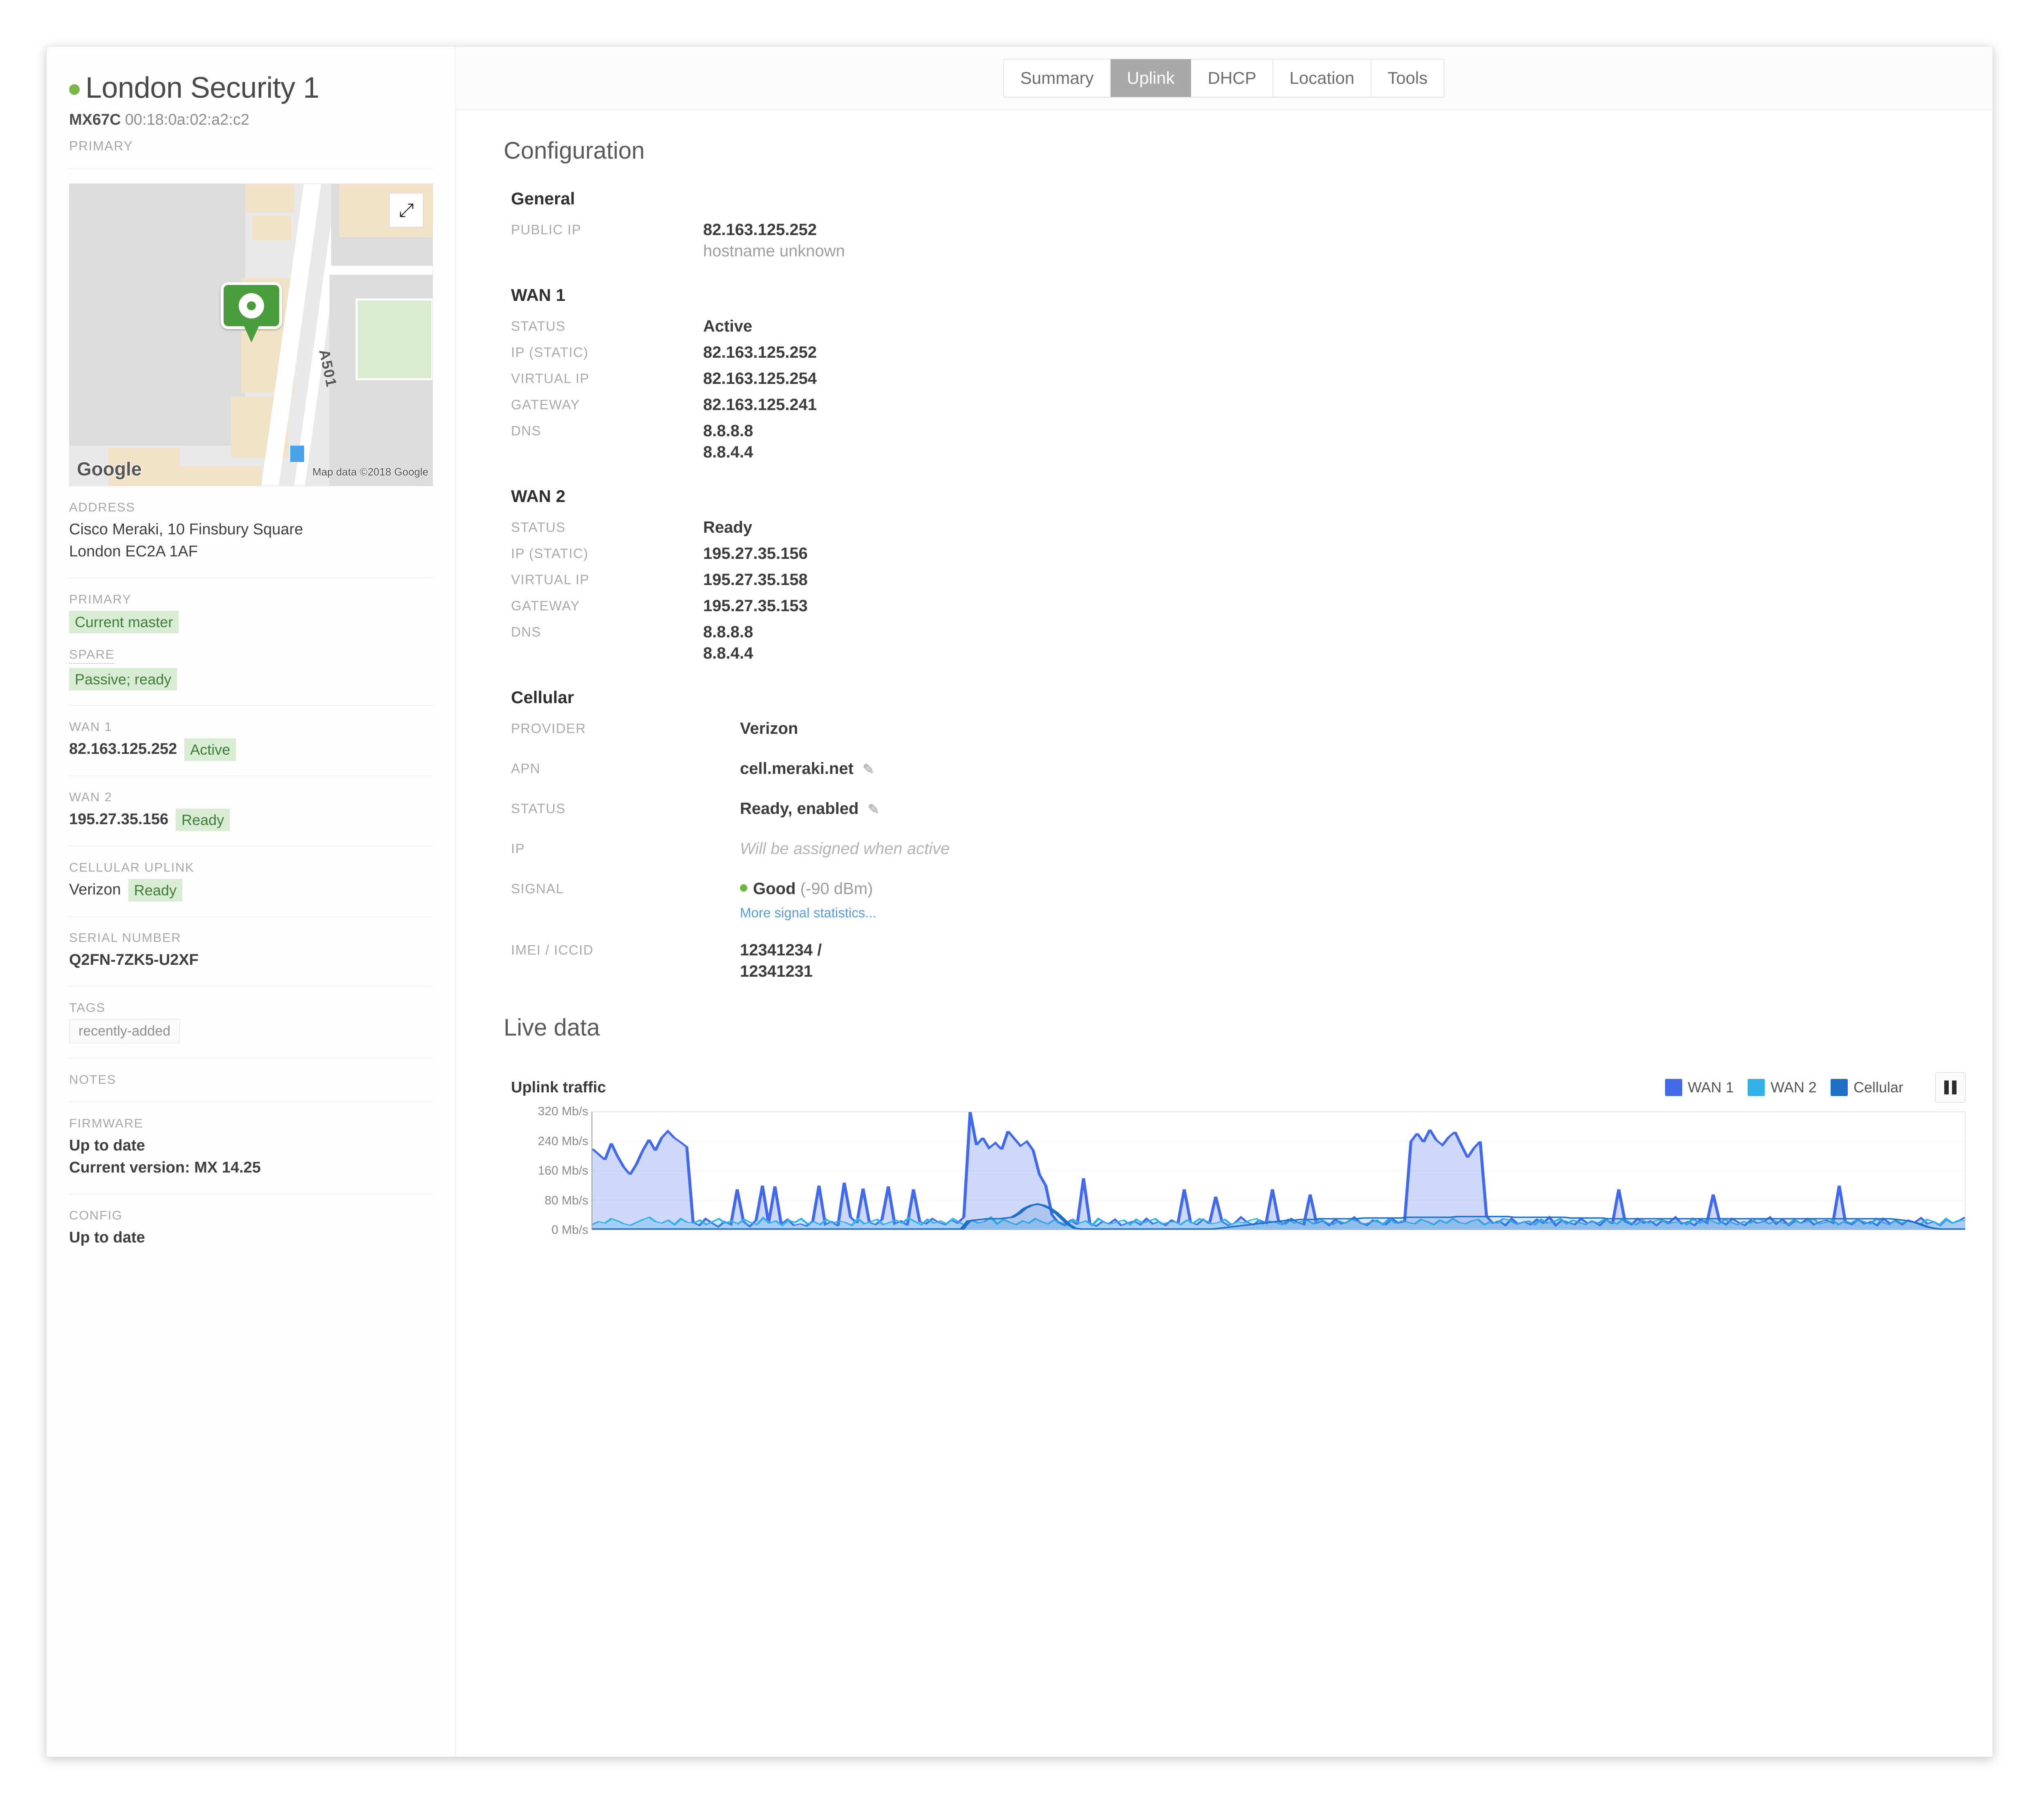 This screenshot has height=1798, width=2044. Describe the element at coordinates (380, 270) in the screenshot. I see `map-road` at that location.